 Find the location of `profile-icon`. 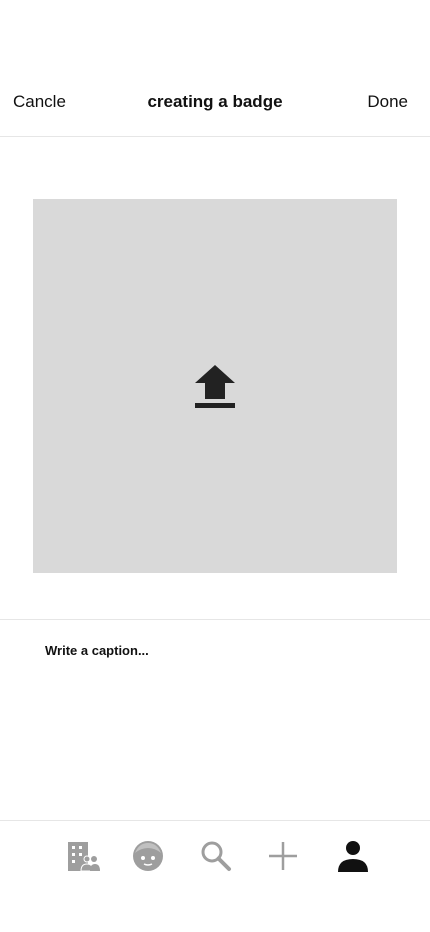

profile-icon is located at coordinates (353, 856).